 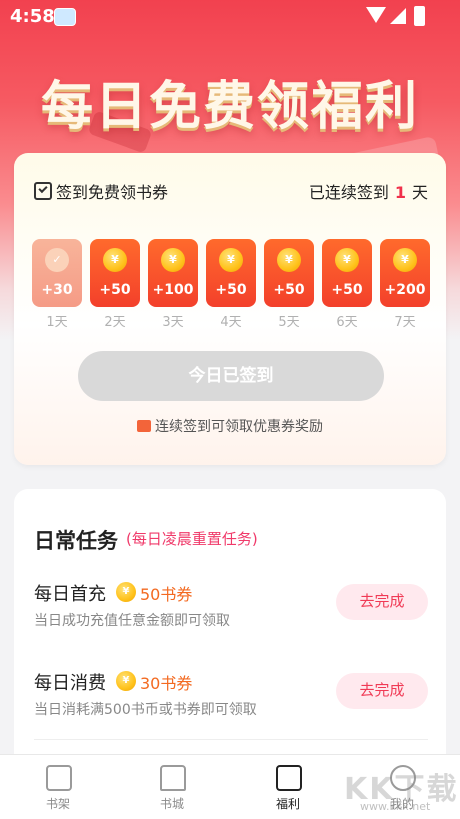 I want to click on day-amount: +200, so click(x=405, y=290).